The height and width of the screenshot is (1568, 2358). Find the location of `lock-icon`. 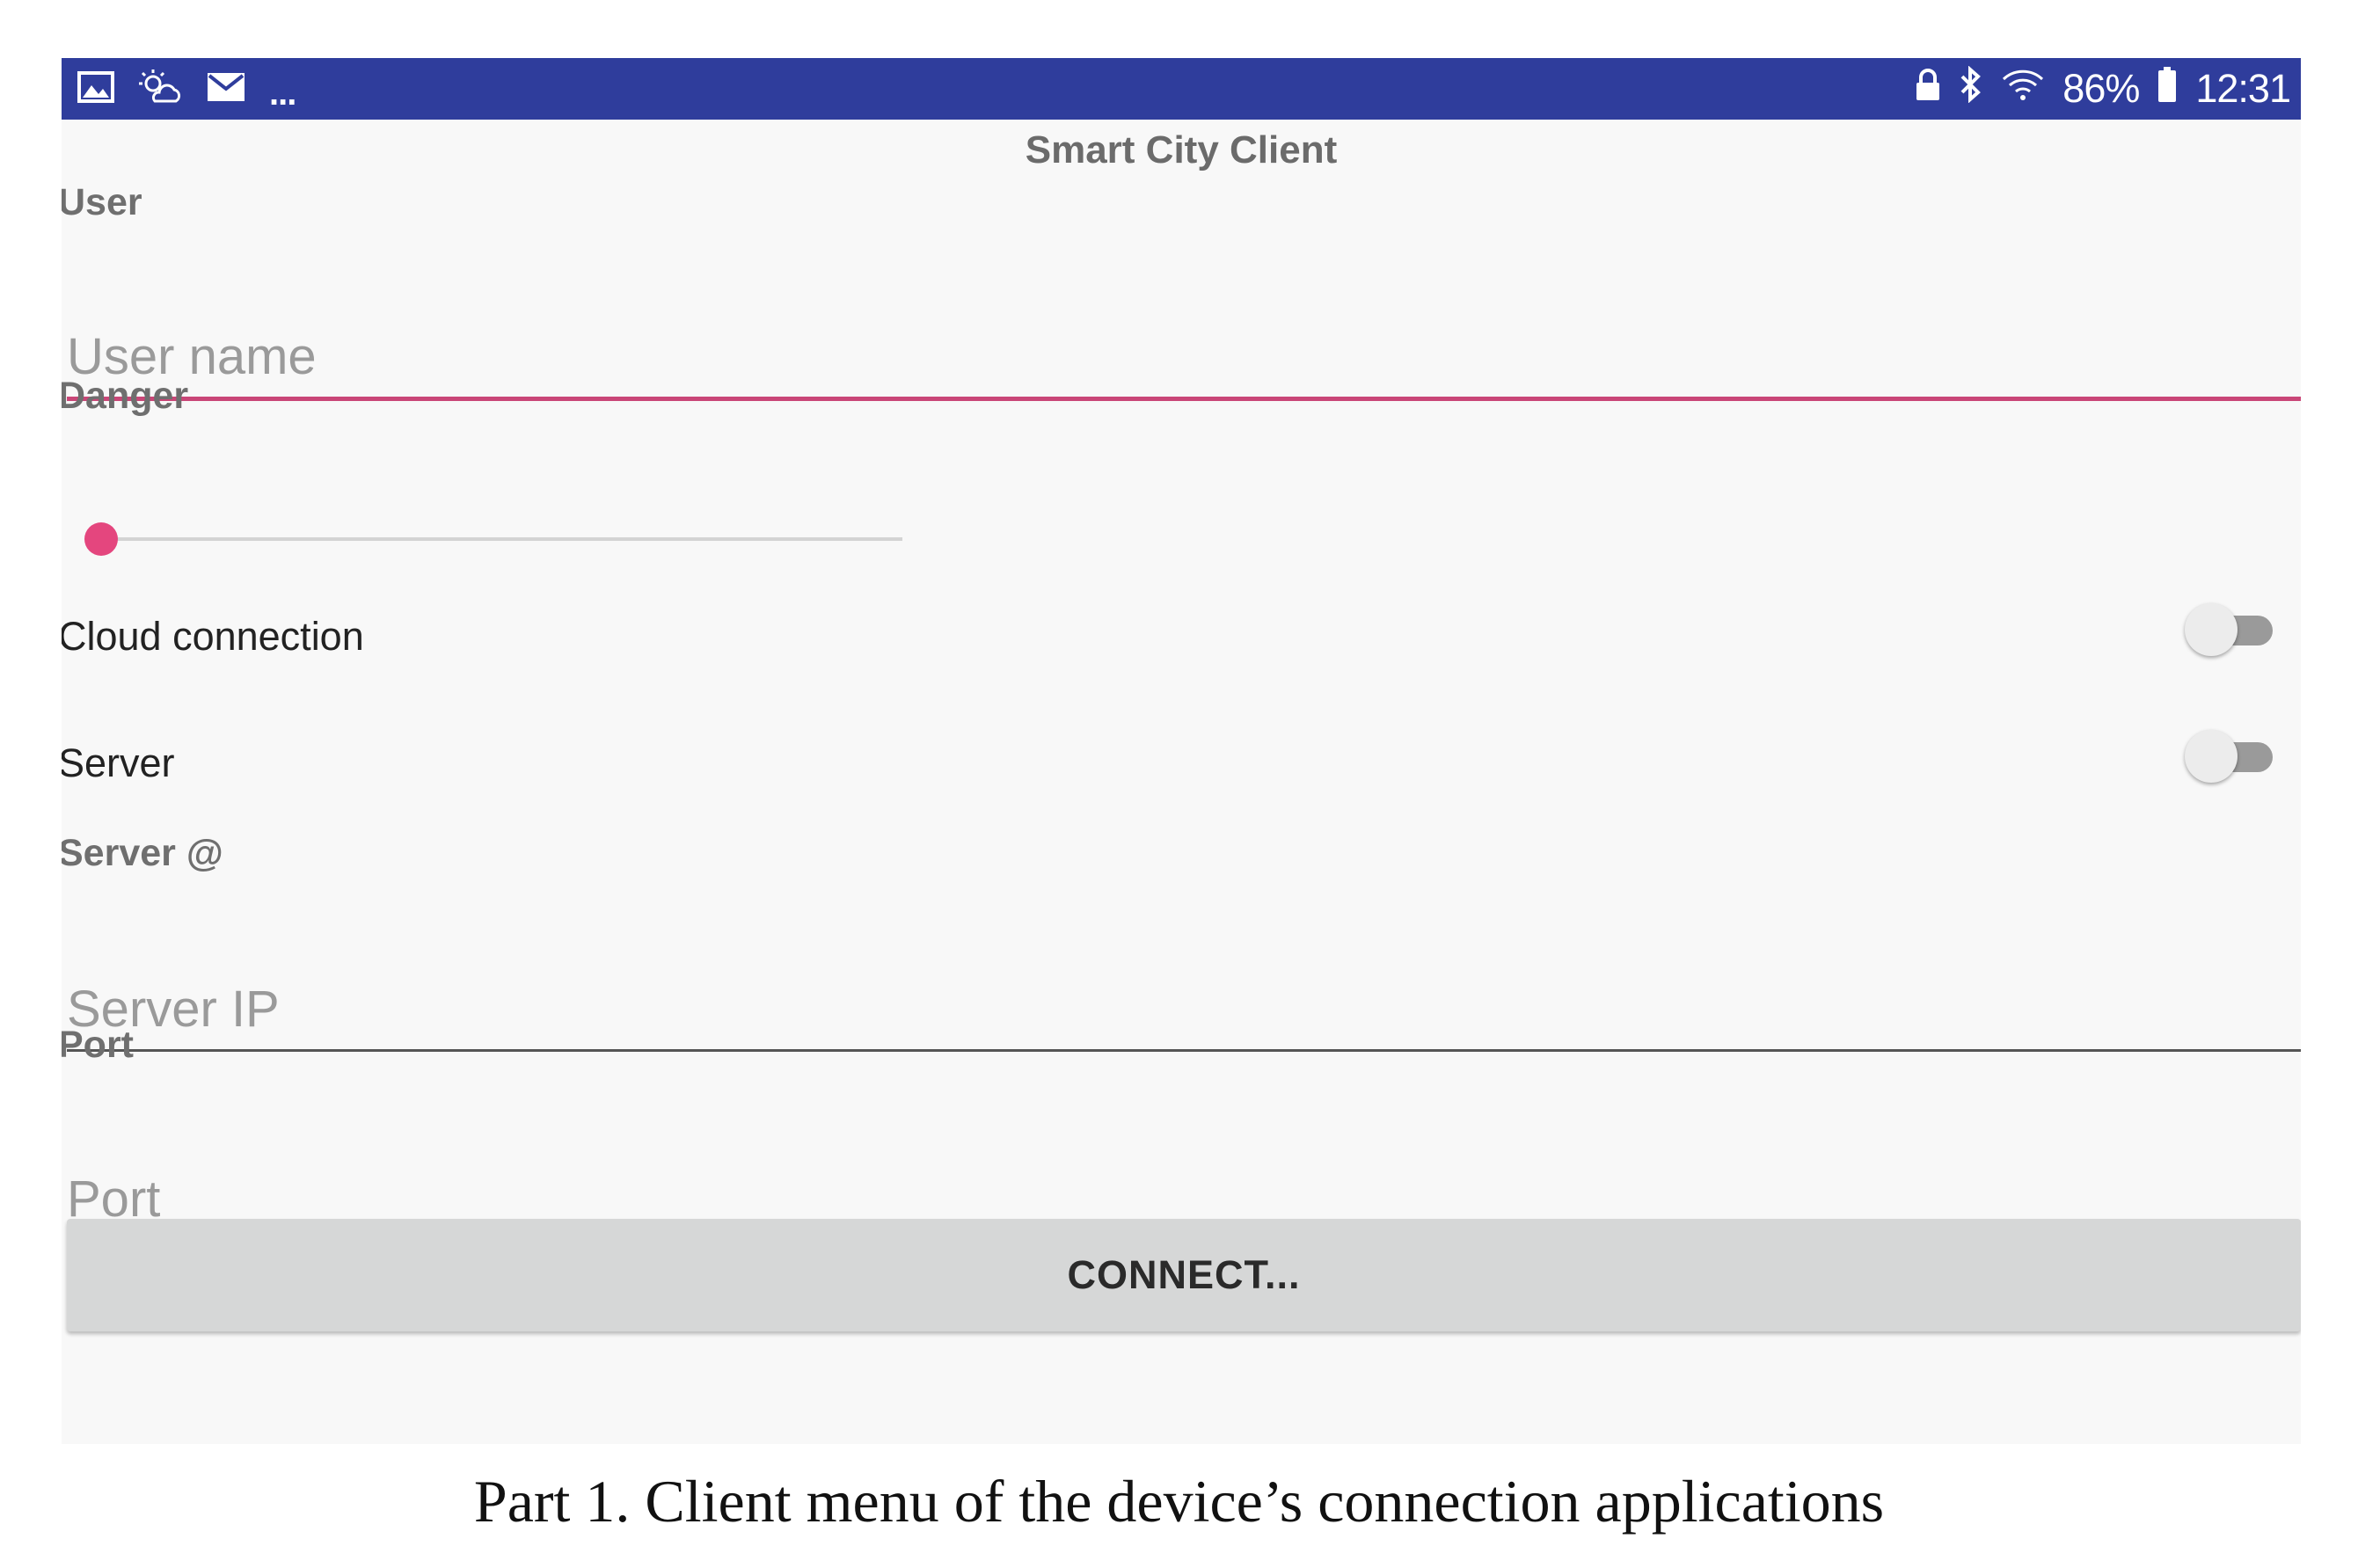

lock-icon is located at coordinates (1928, 89).